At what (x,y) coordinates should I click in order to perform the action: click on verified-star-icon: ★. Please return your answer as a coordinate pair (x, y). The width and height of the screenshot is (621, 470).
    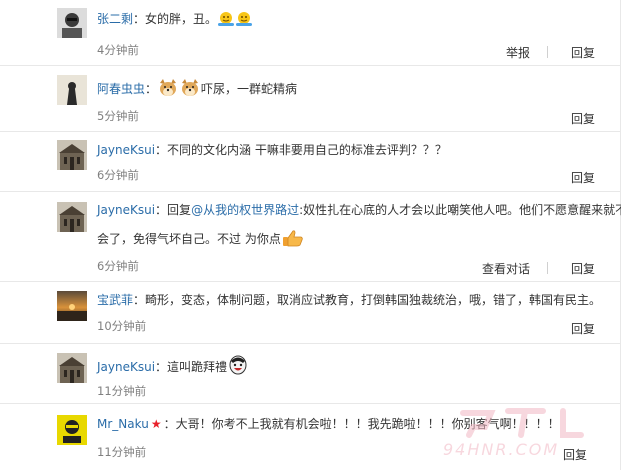
    Looking at the image, I should click on (156, 424).